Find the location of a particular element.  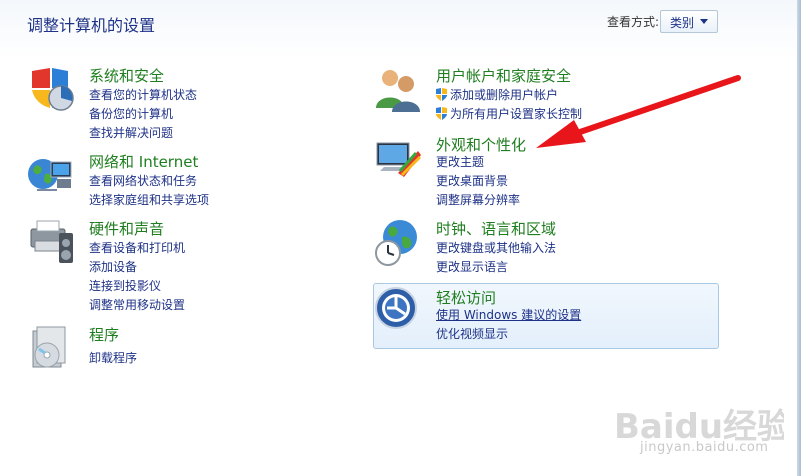

chevron-down-icon is located at coordinates (704, 21).